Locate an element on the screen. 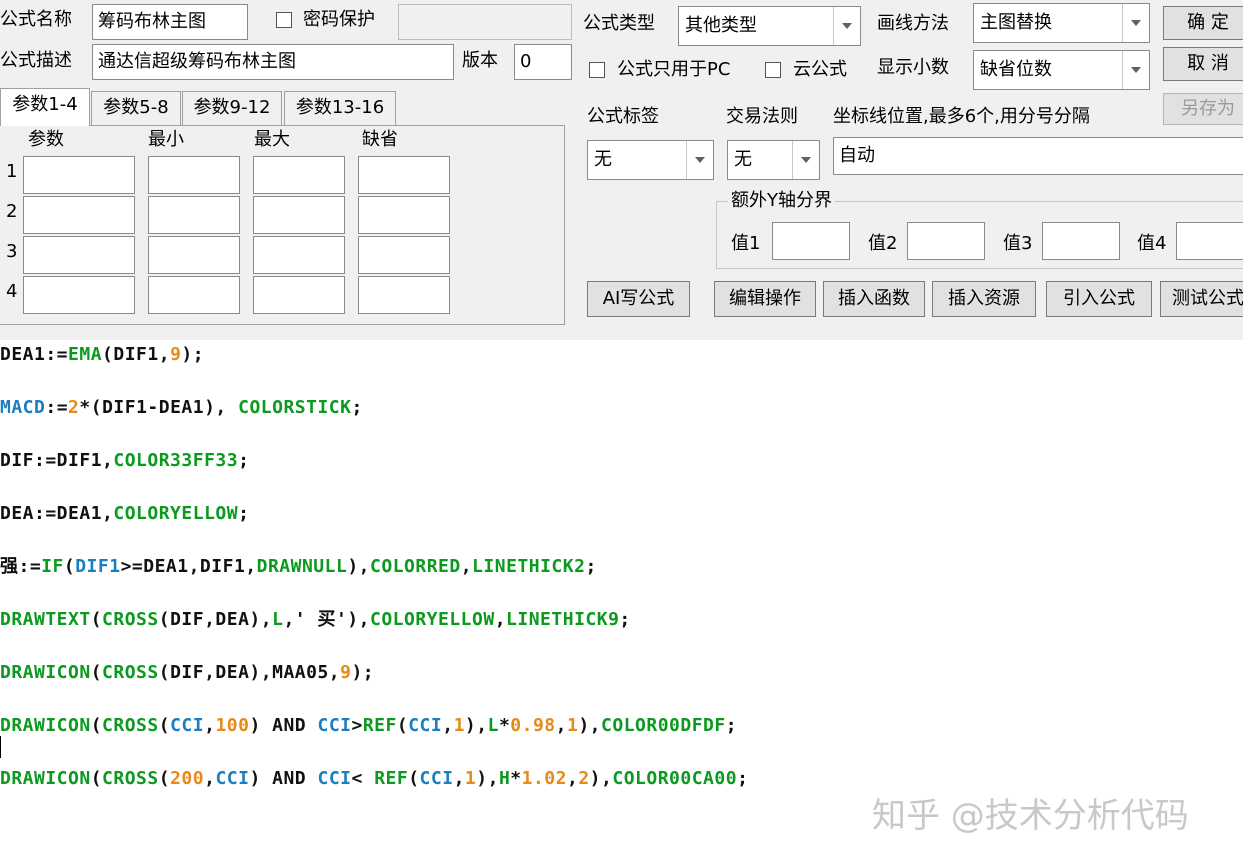 The height and width of the screenshot is (861, 1243). code-token: ) AND is located at coordinates (283, 778).